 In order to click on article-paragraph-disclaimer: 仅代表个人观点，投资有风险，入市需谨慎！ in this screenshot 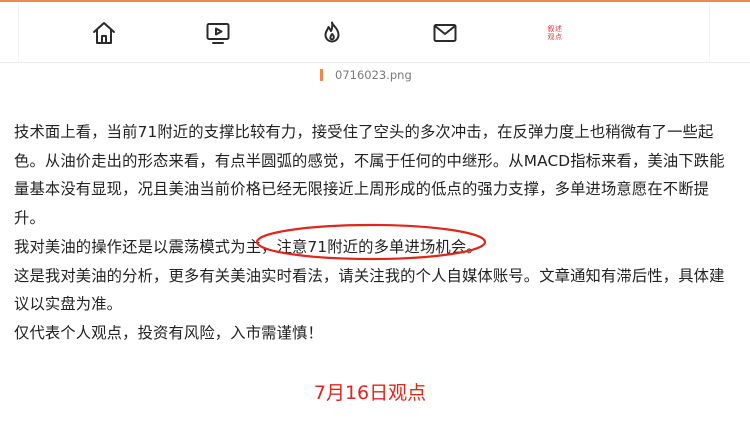, I will do `click(168, 332)`.